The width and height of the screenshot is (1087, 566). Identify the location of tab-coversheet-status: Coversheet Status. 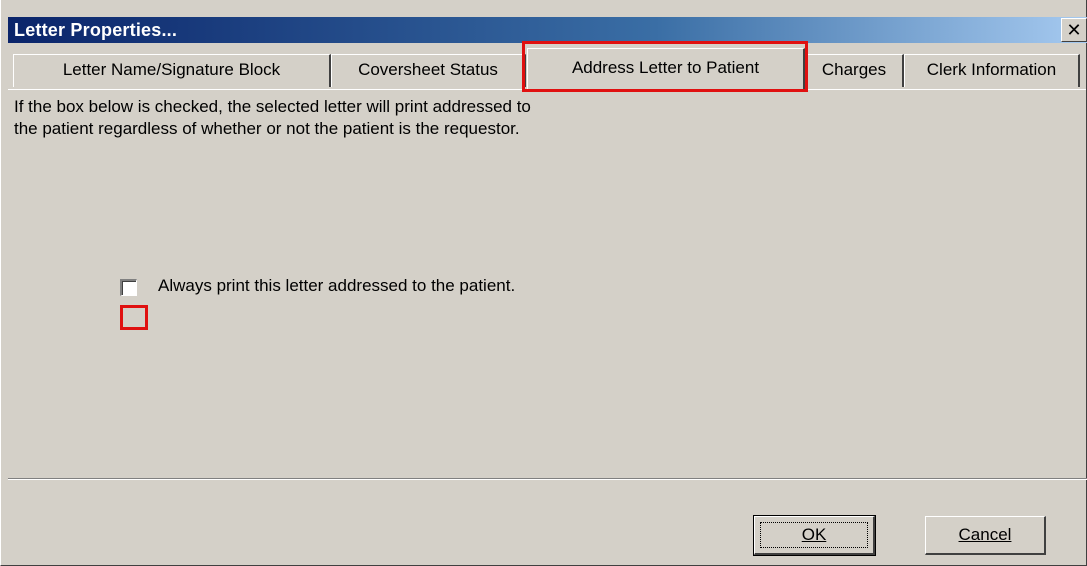
(428, 70).